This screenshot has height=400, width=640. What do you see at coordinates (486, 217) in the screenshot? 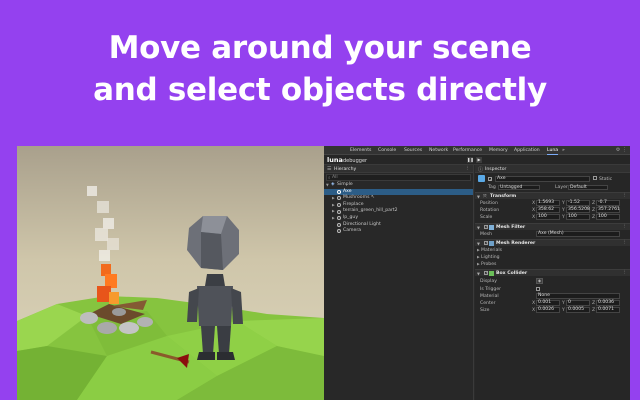
I see `scale-label: Scale` at bounding box center [486, 217].